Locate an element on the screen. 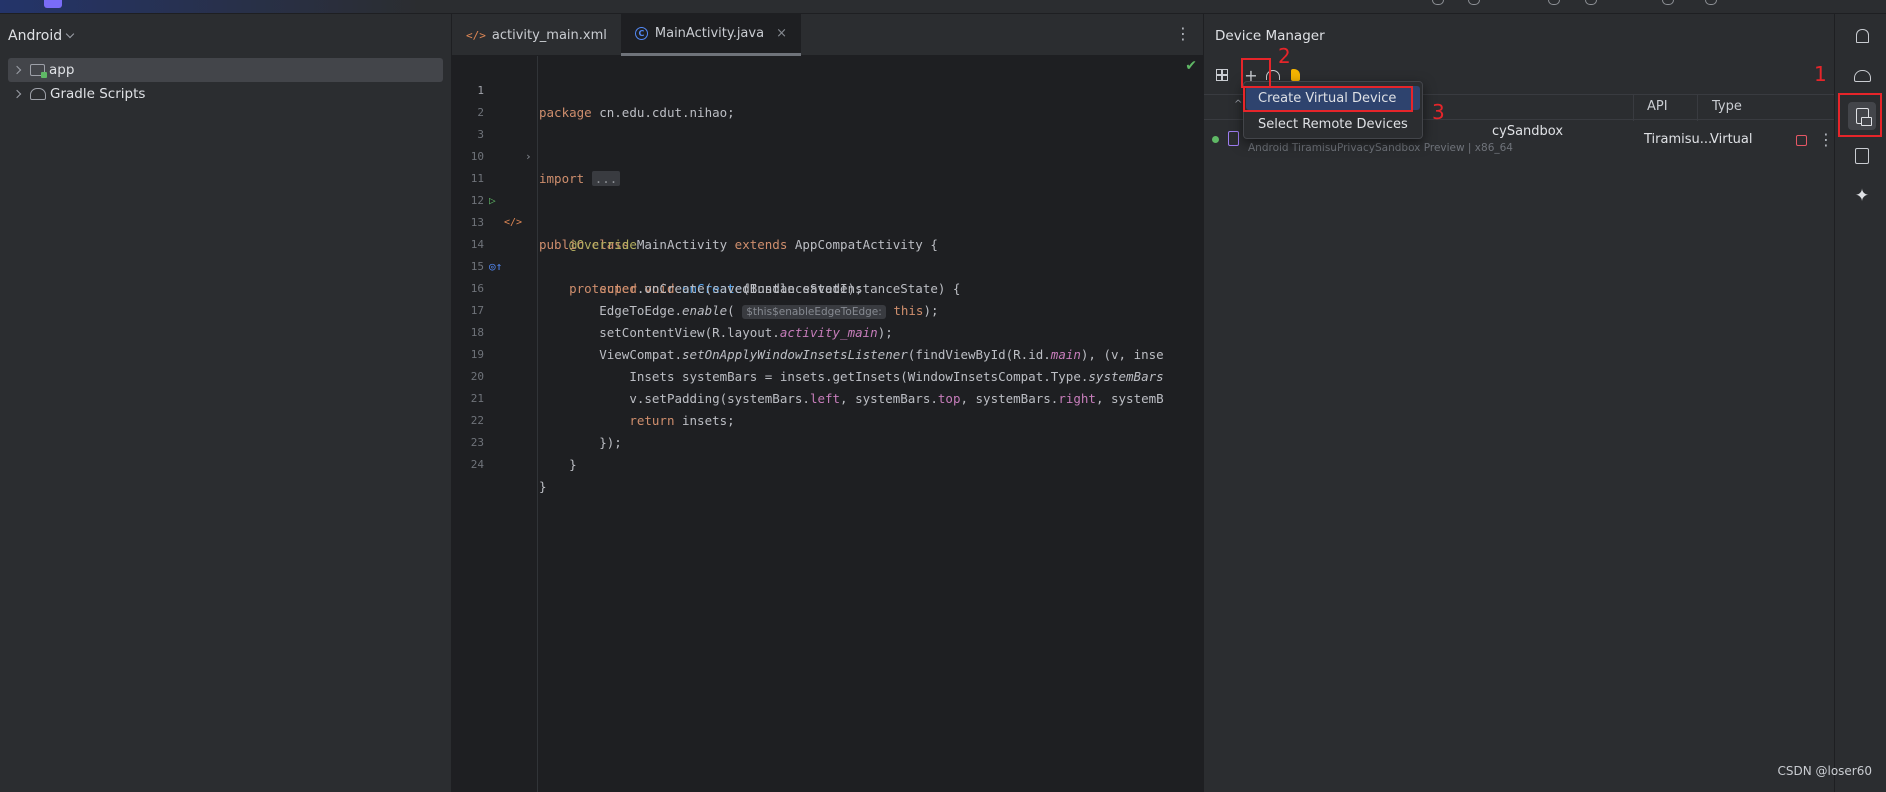 This screenshot has width=1886, height=792. running-devices-button is located at coordinates (1862, 156).